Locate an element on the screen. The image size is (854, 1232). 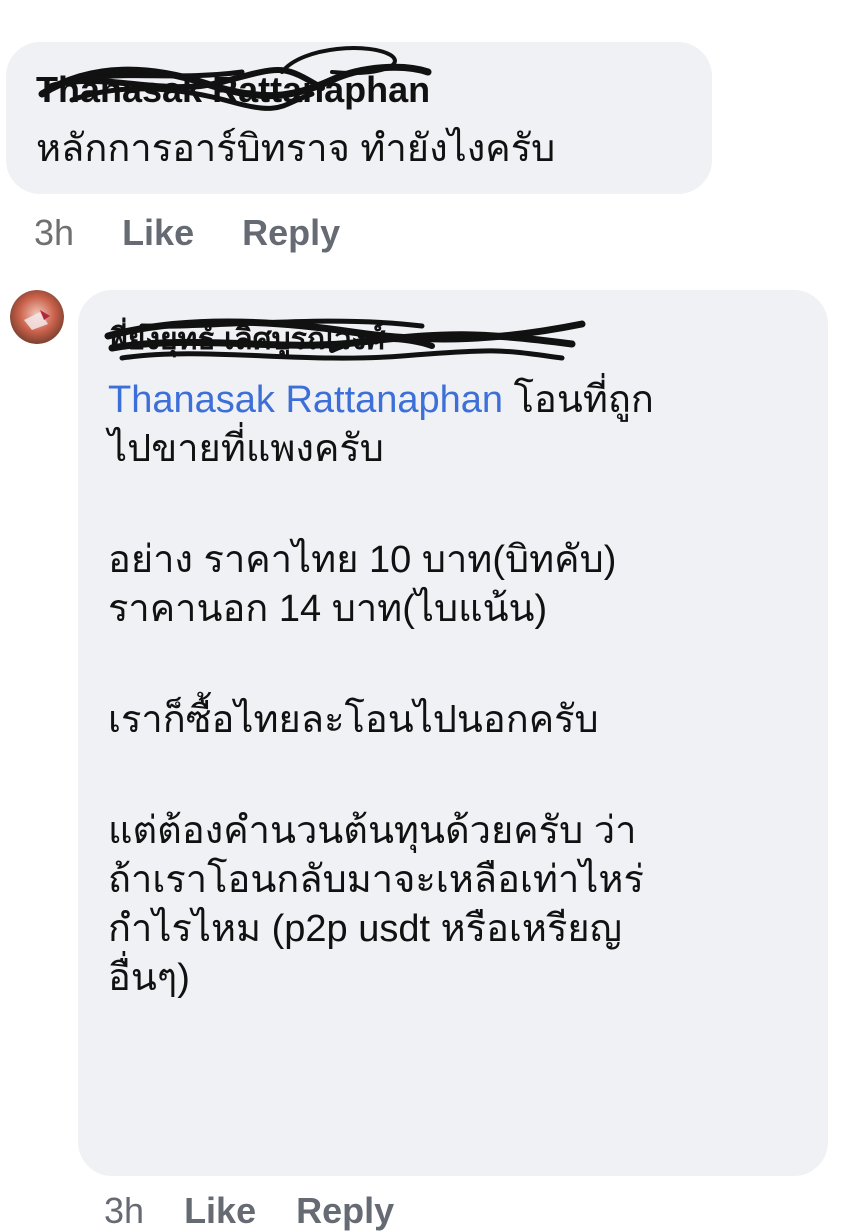
reply-line: ไปขายที่แพงครับ is located at coordinates (246, 449).